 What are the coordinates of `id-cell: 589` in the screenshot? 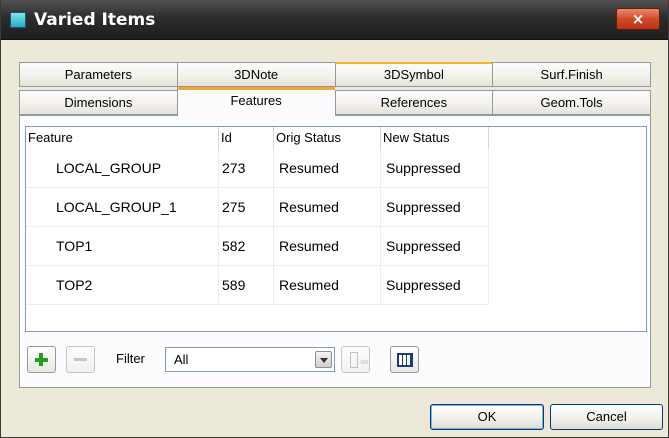 It's located at (246, 285).